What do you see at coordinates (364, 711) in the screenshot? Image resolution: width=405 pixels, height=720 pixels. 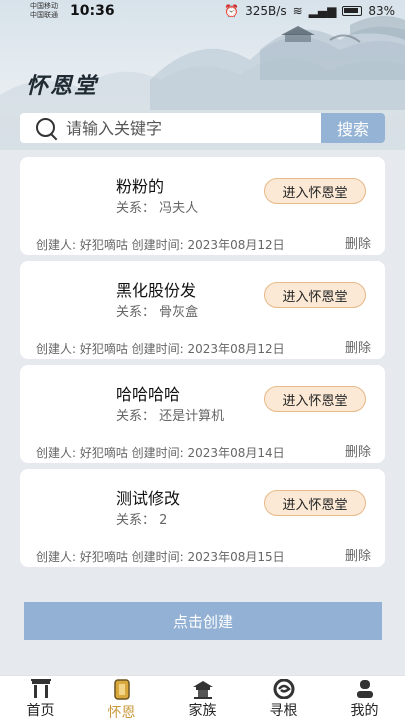 I see `tab-label: 我的` at bounding box center [364, 711].